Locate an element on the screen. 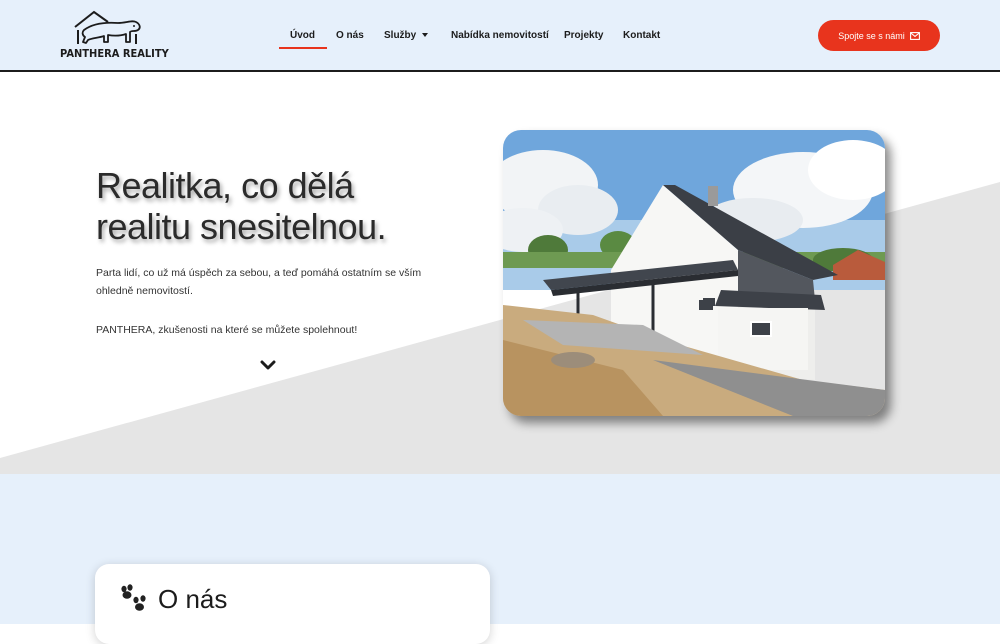 This screenshot has height=644, width=1000. logo: PANTHERA REALITY is located at coordinates (114, 36).